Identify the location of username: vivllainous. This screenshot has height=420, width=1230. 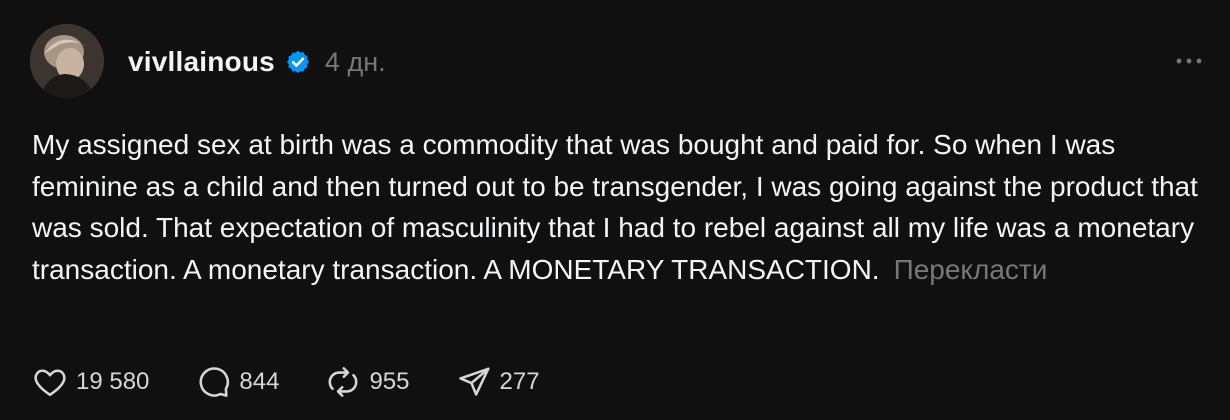
(201, 62).